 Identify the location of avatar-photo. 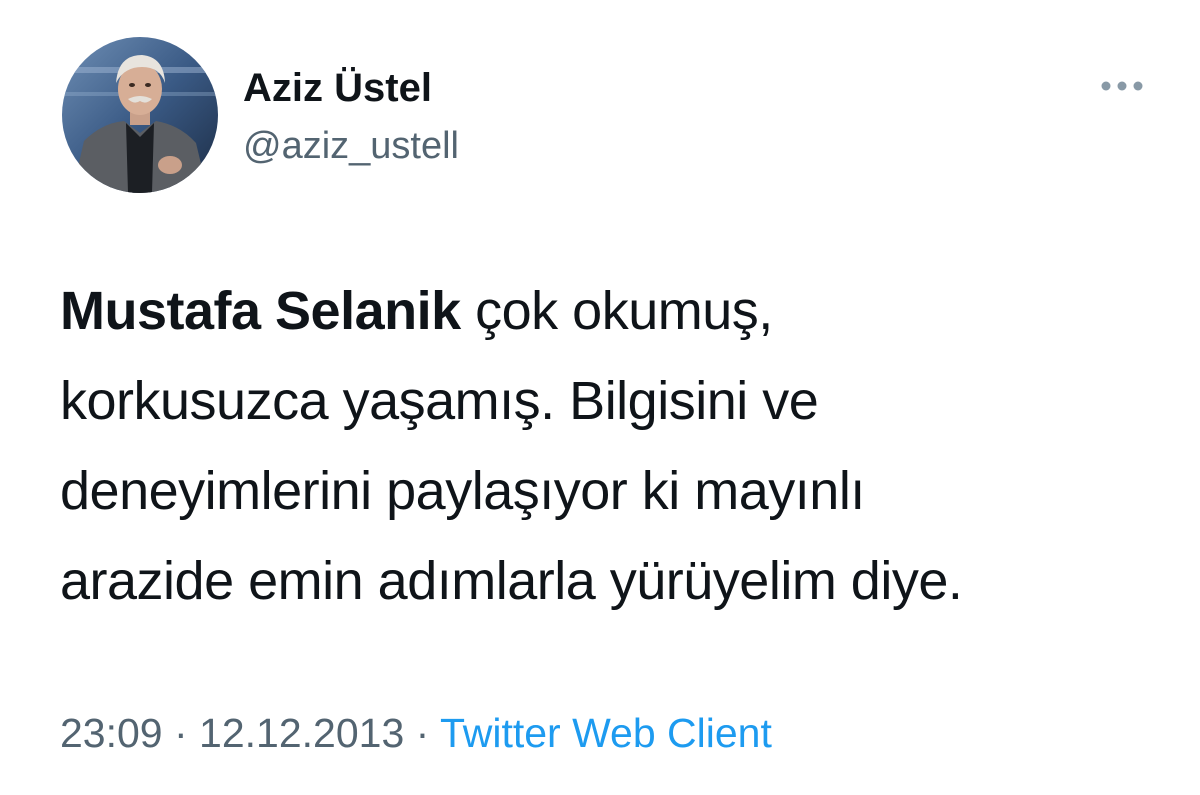
(140, 115).